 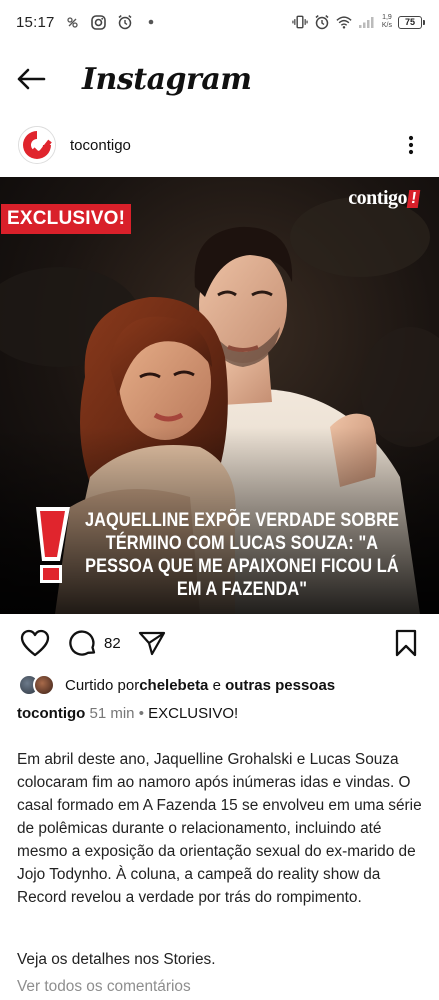 I want to click on arrow-left-icon, so click(x=31, y=79).